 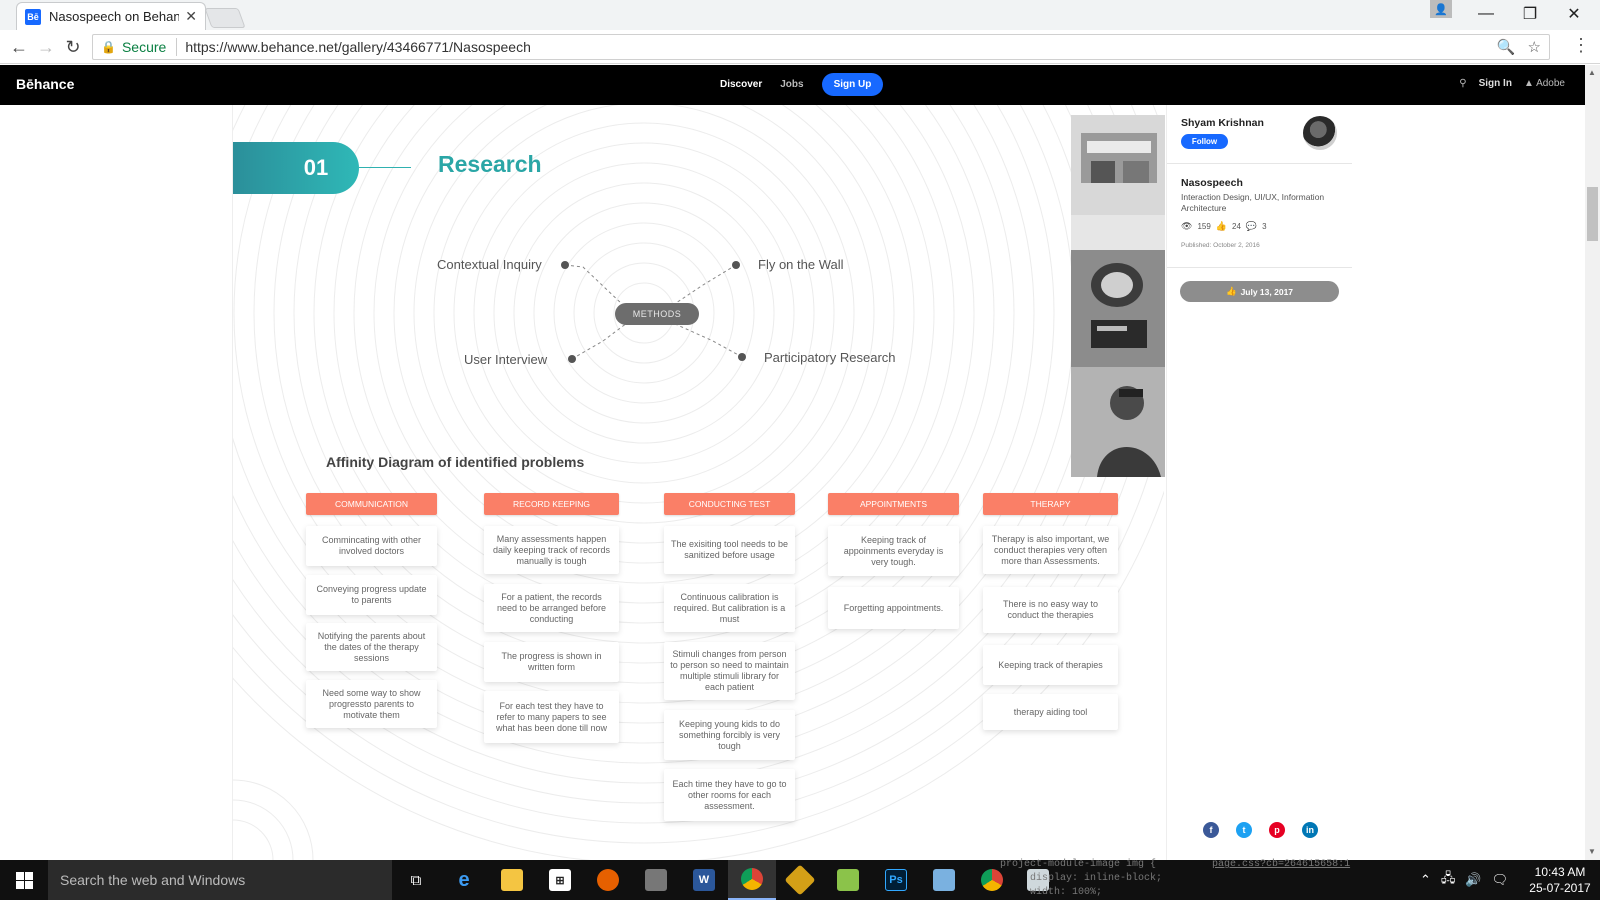 I want to click on affinity-card: Forgetting appointments., so click(x=893, y=608).